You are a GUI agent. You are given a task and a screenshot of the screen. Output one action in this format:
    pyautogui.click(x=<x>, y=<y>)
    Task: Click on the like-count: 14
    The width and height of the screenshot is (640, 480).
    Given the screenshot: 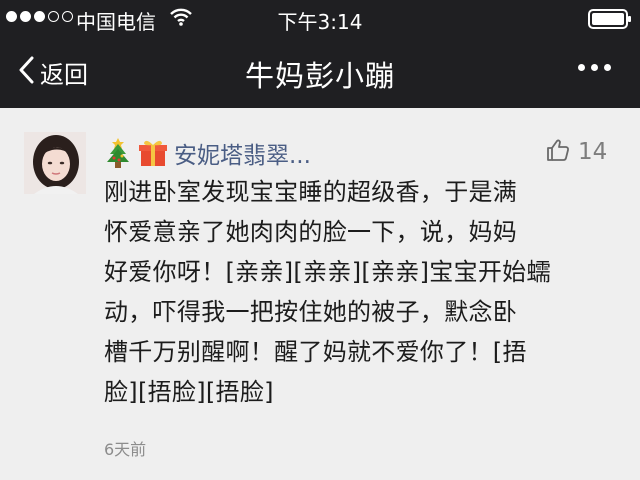 What is the action you would take?
    pyautogui.click(x=593, y=152)
    